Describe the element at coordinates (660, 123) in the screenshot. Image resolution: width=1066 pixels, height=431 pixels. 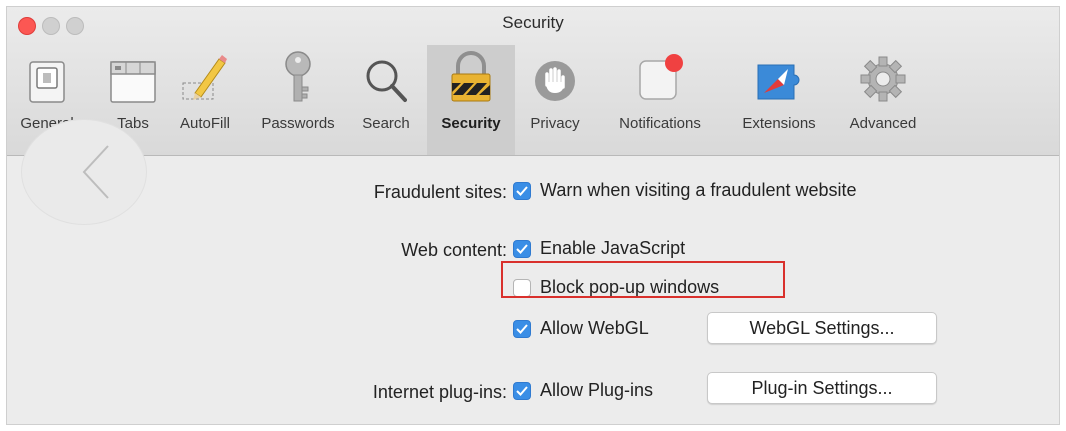
I see `tab-notifications-label: Notifications` at that location.